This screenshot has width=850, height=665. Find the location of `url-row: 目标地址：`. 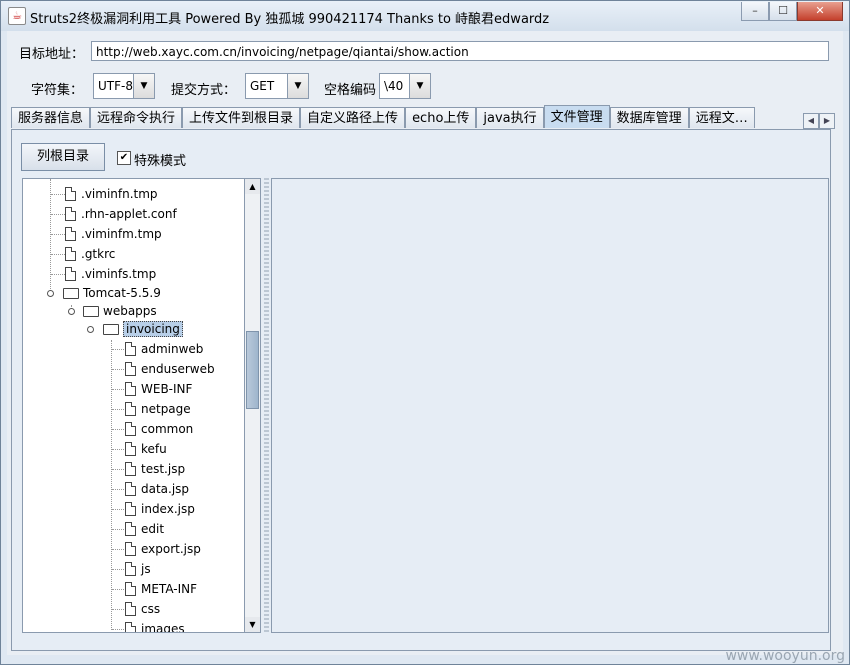

url-row: 目标地址： is located at coordinates (51, 52).